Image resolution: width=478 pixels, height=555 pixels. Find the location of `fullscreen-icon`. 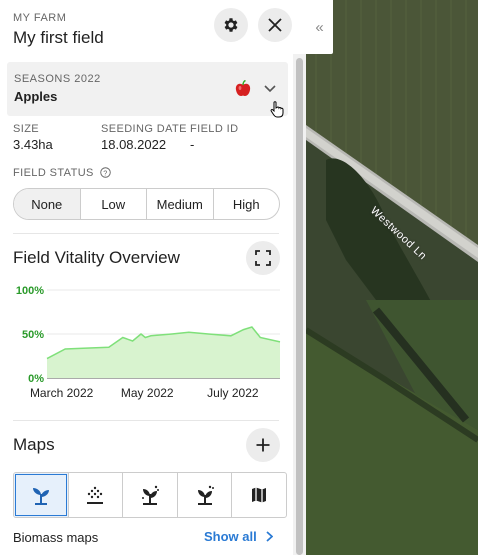

fullscreen-icon is located at coordinates (263, 258).